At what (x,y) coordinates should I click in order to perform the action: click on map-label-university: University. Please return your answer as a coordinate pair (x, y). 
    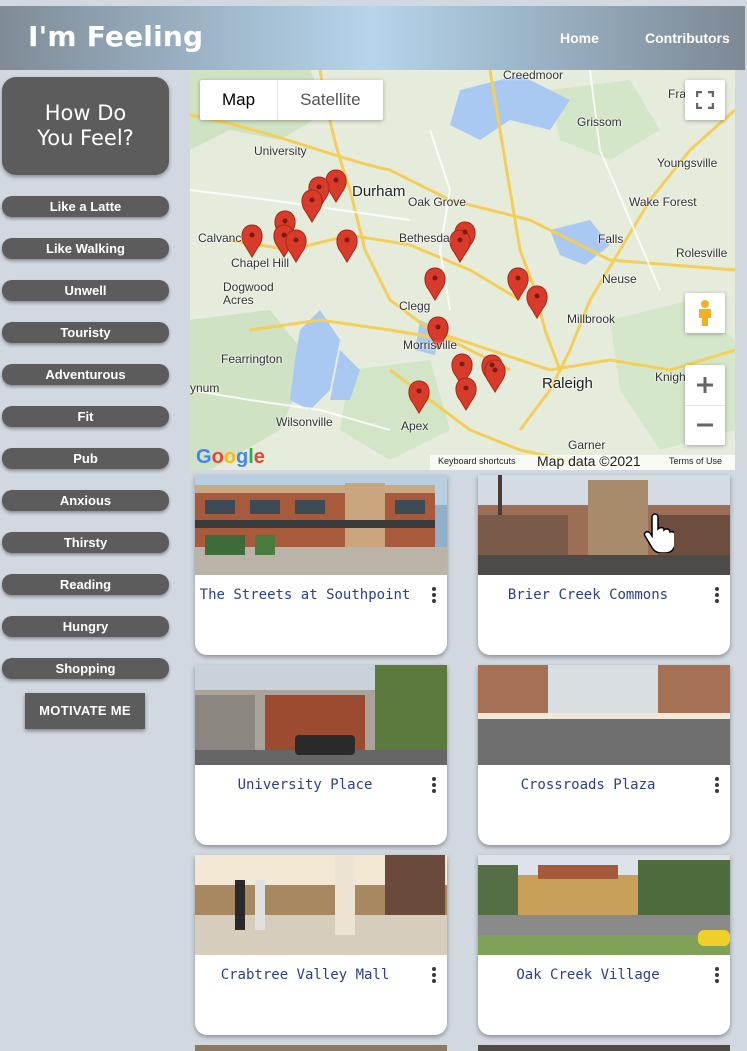
    Looking at the image, I should click on (280, 151).